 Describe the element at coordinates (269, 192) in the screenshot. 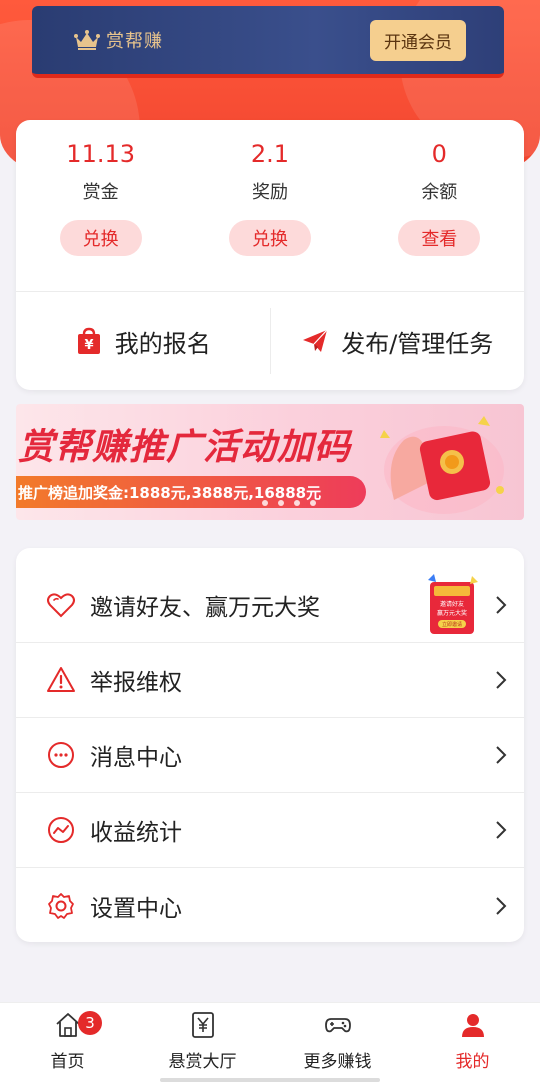

I see `stat-label: 奖励` at that location.